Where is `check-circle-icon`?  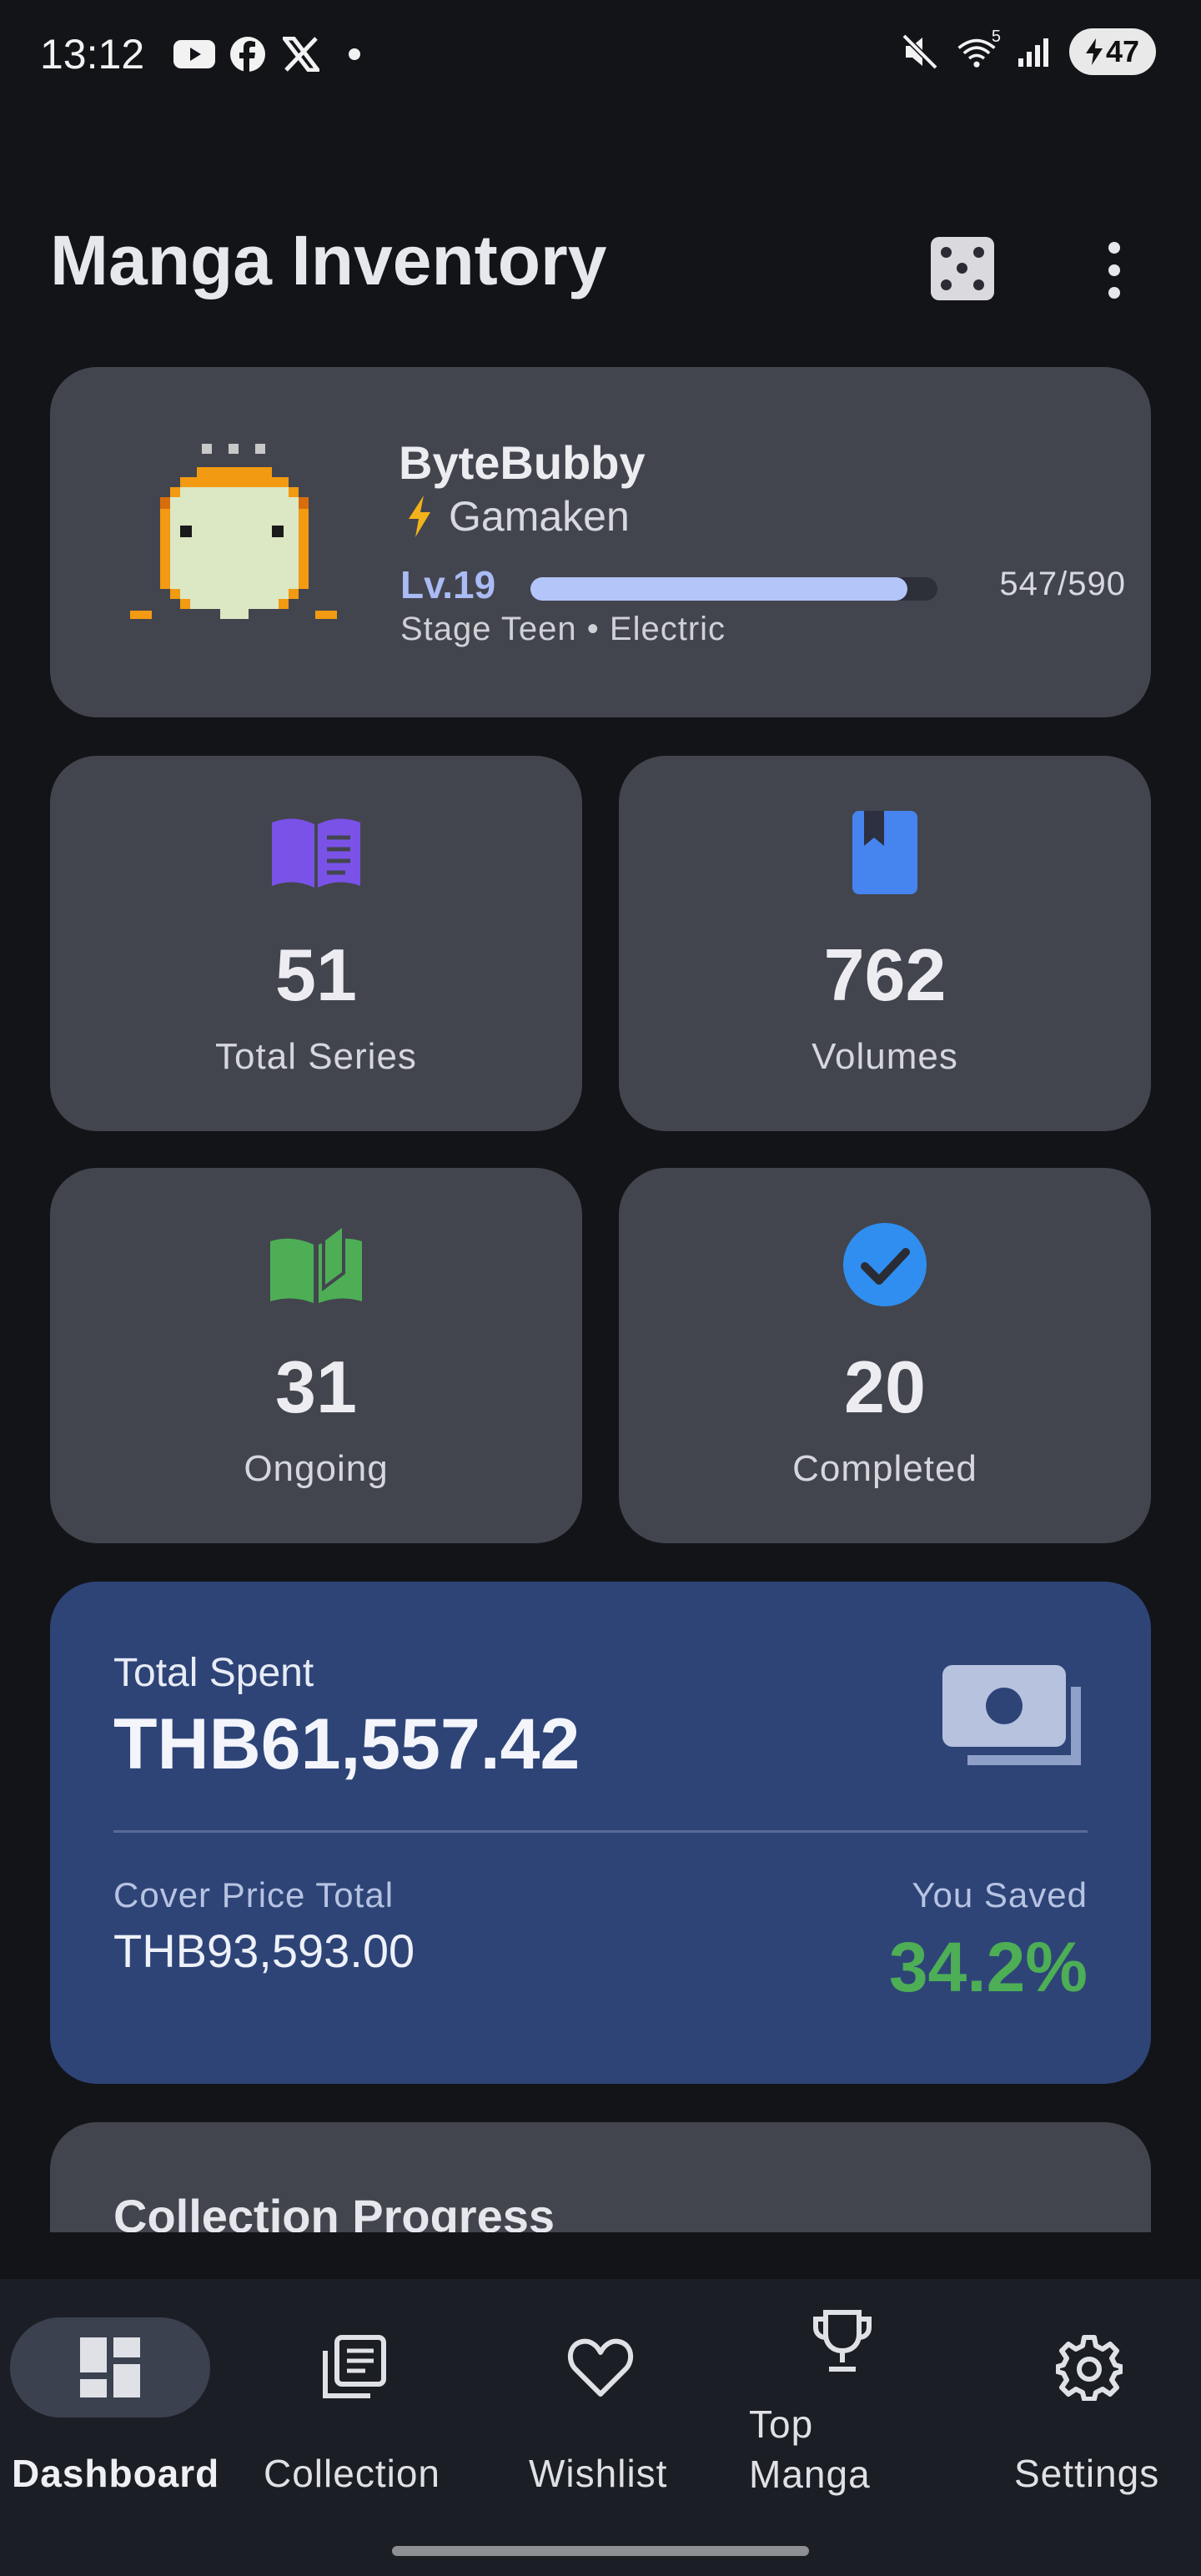
check-circle-icon is located at coordinates (885, 1264).